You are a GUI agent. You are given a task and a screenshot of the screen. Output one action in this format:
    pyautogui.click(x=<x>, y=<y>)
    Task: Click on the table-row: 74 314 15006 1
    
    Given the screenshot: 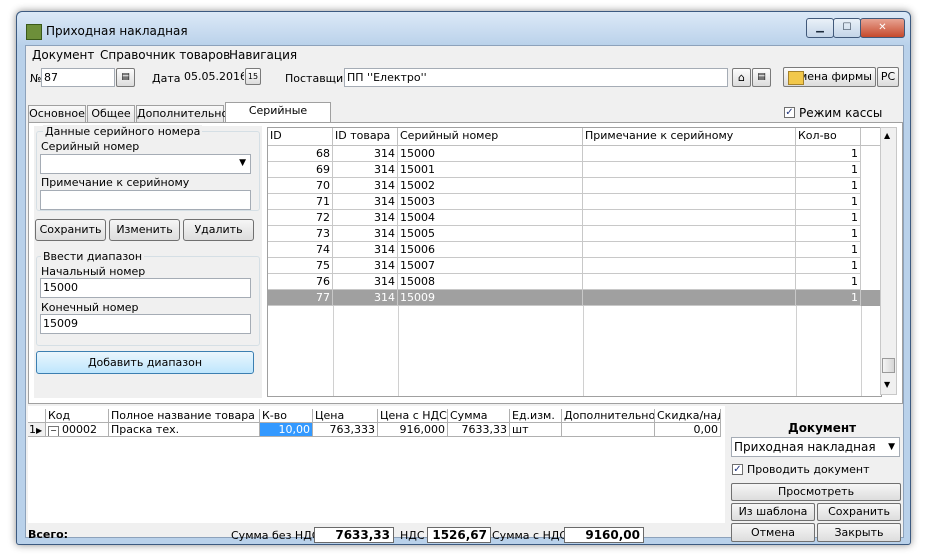 What is the action you would take?
    pyautogui.click(x=574, y=250)
    